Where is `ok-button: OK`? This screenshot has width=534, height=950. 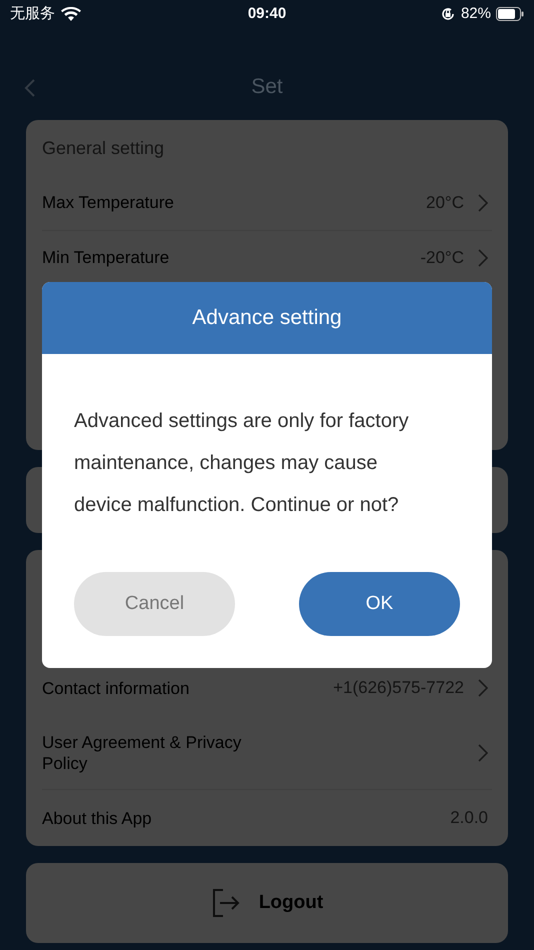 ok-button: OK is located at coordinates (379, 604).